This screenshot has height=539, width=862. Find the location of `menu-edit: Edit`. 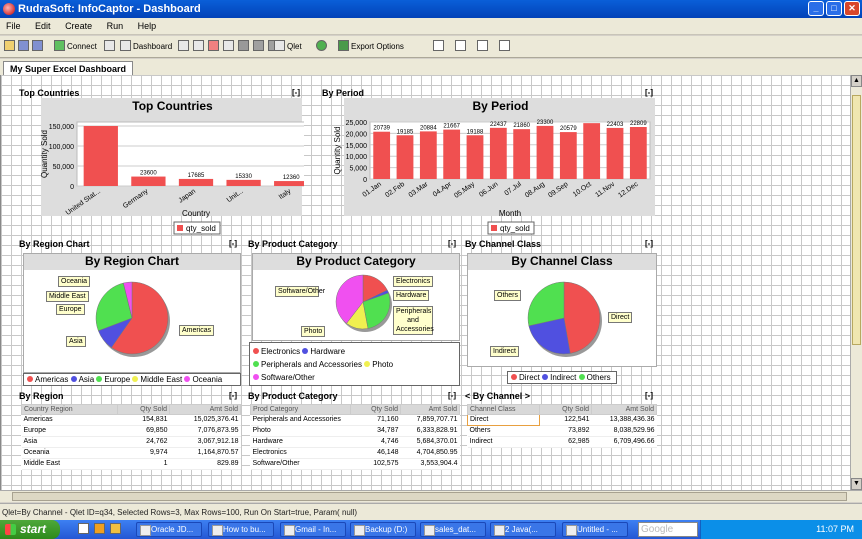

menu-edit: Edit is located at coordinates (43, 26).